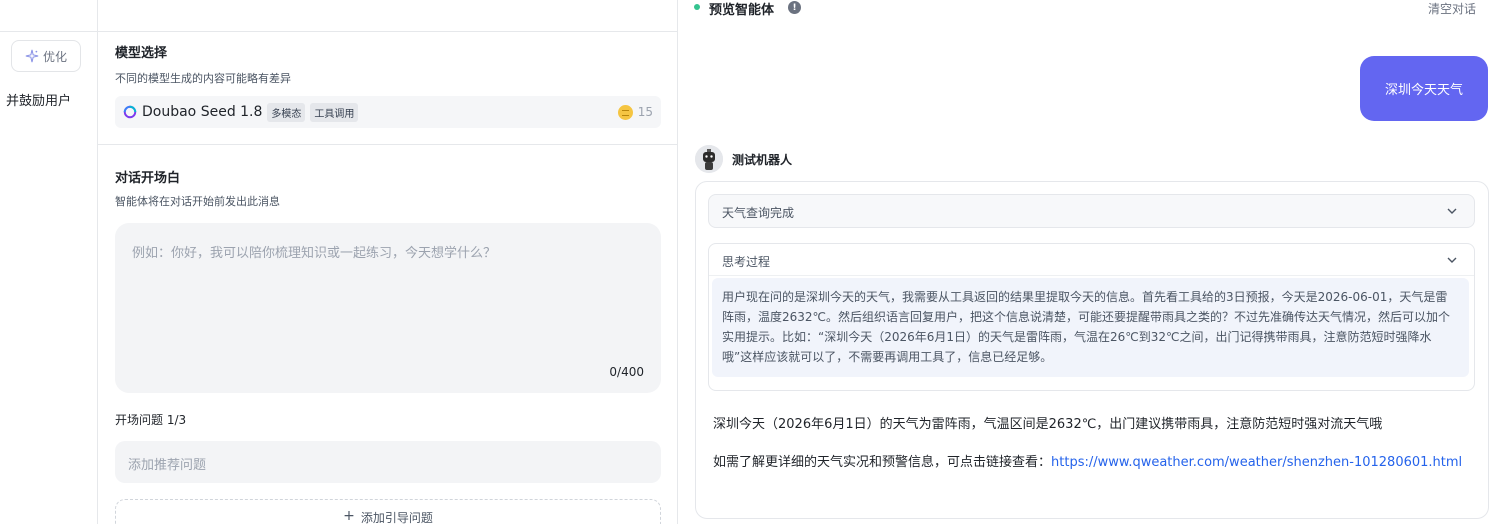  I want to click on model-section-desc: 不同的模型生成的内容可能略有差异, so click(203, 78).